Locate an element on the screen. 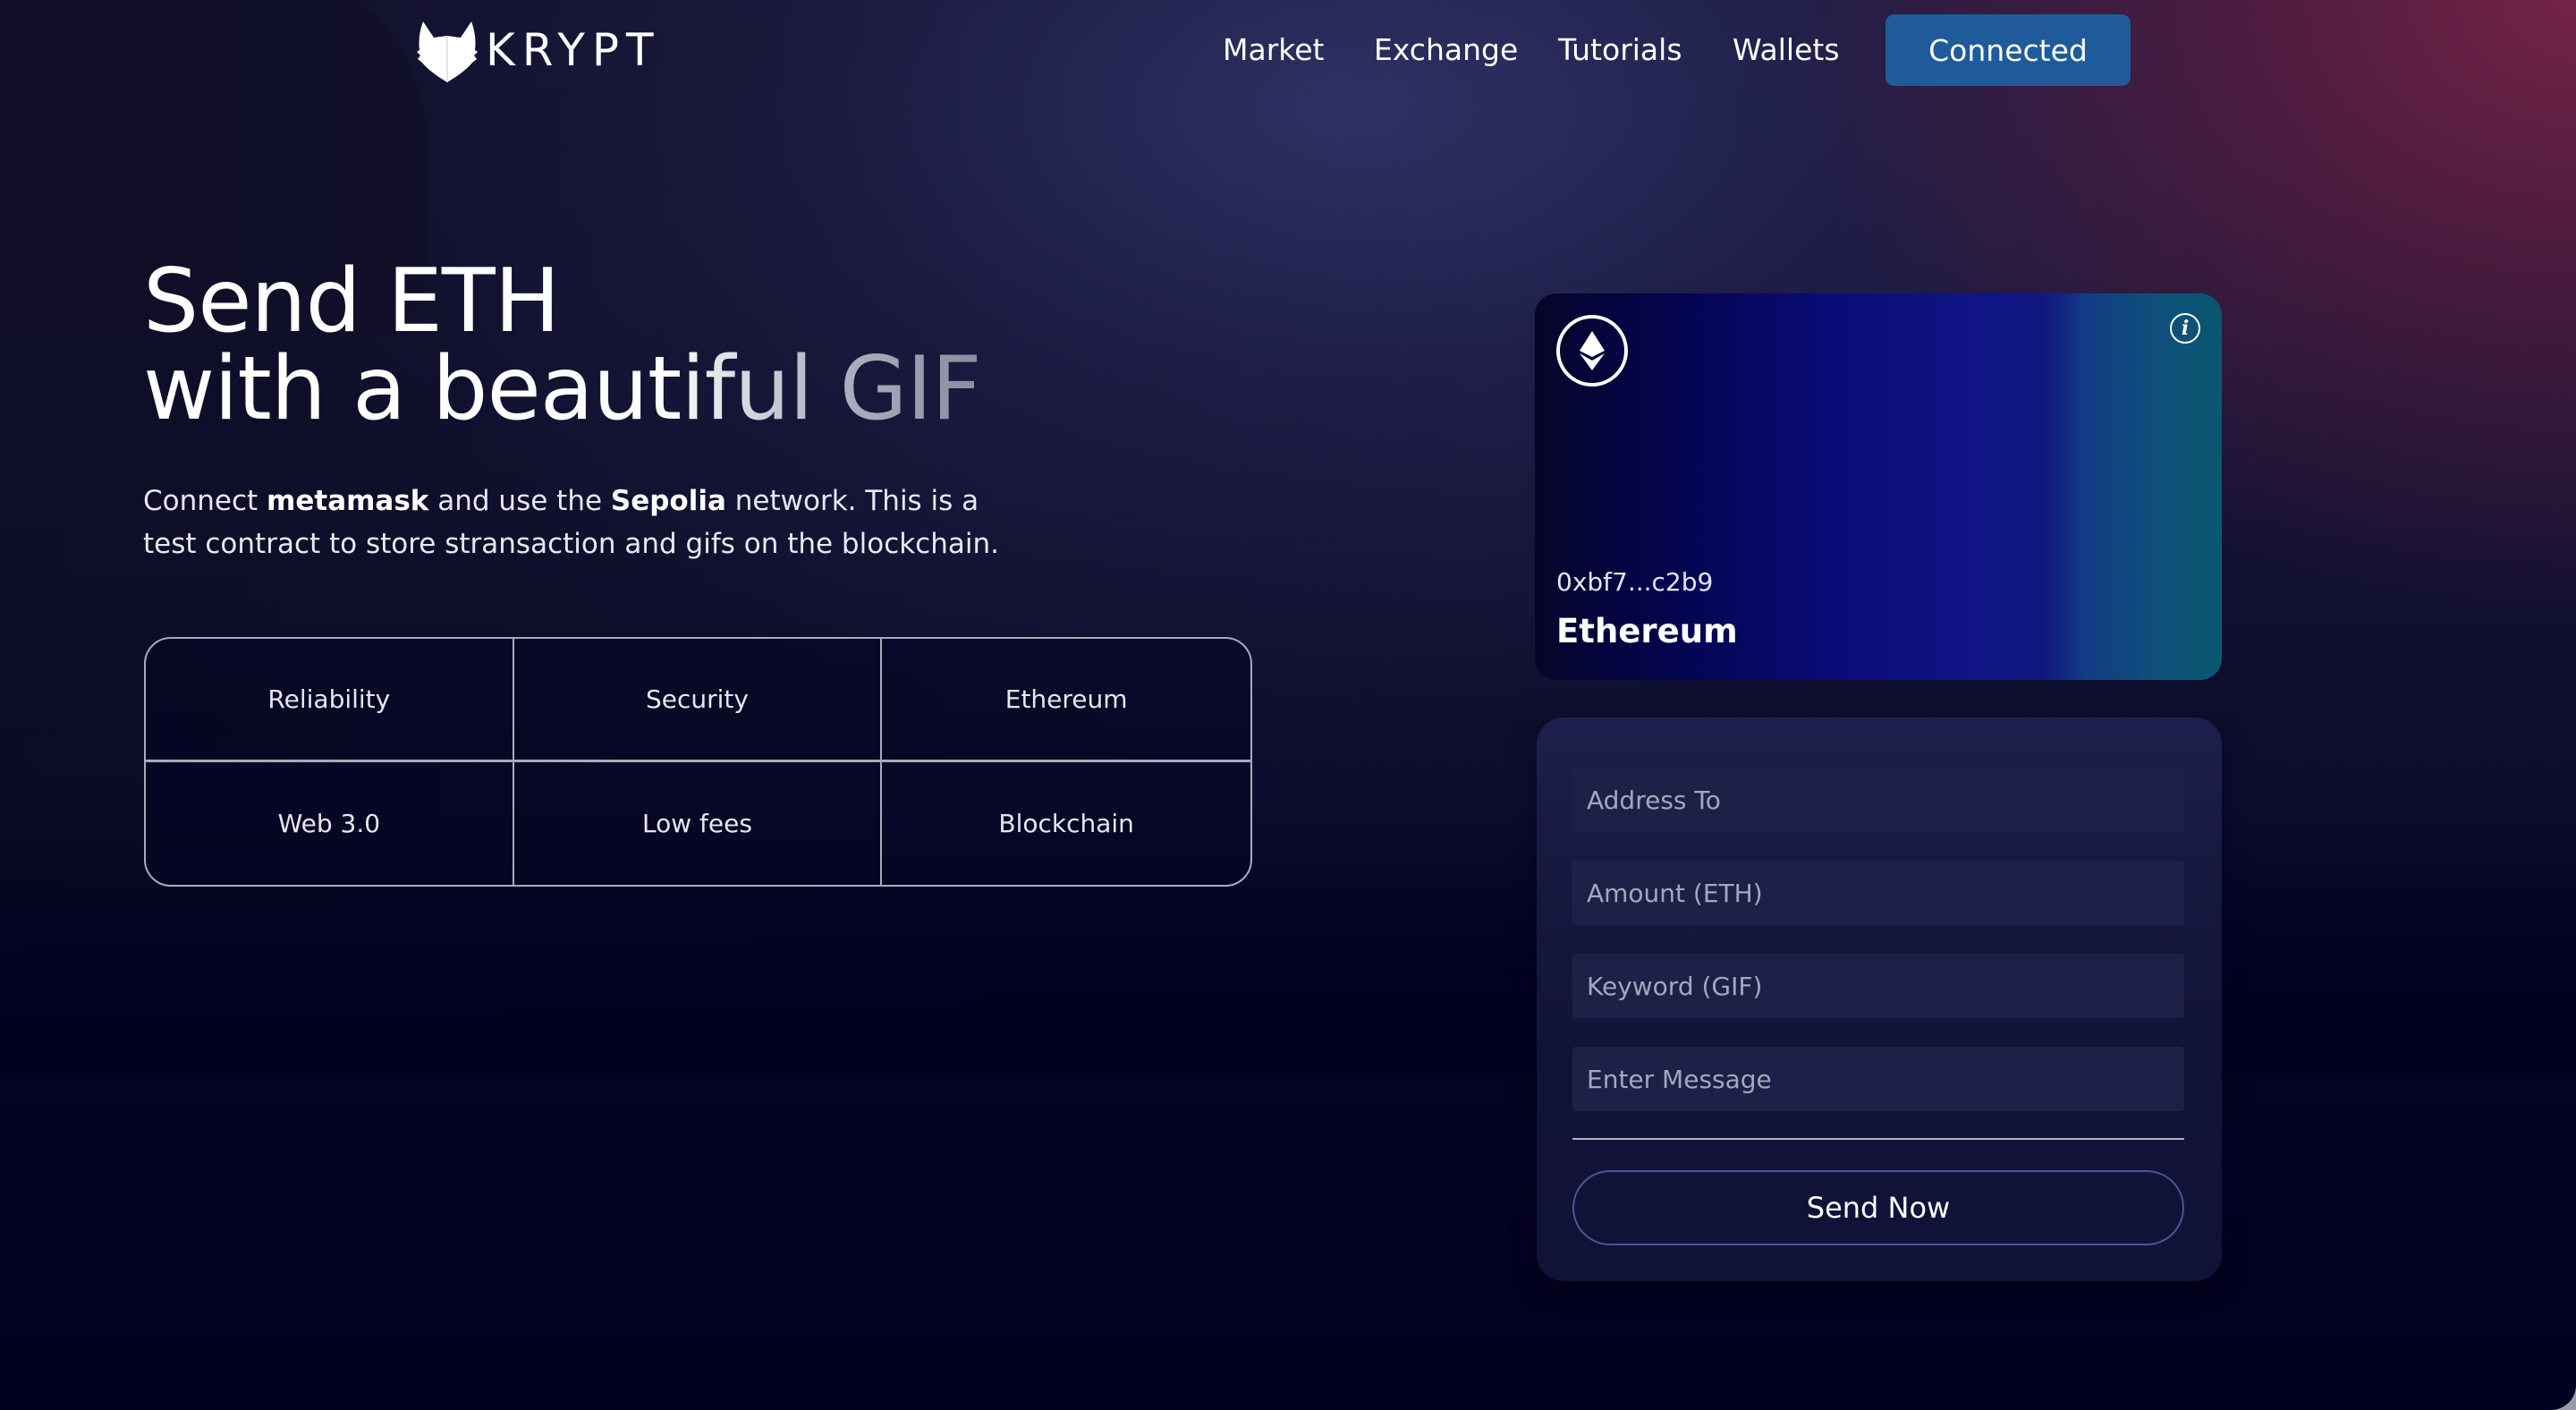 The image size is (2576, 1410). fox-head-icon is located at coordinates (447, 52).